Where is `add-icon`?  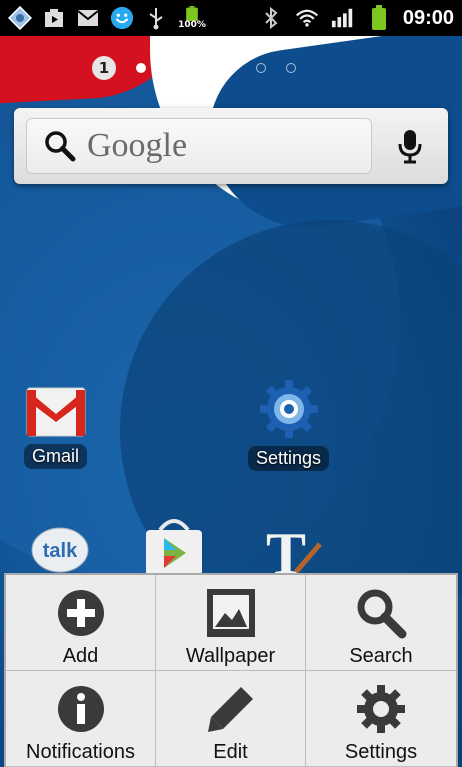
add-icon is located at coordinates (81, 613).